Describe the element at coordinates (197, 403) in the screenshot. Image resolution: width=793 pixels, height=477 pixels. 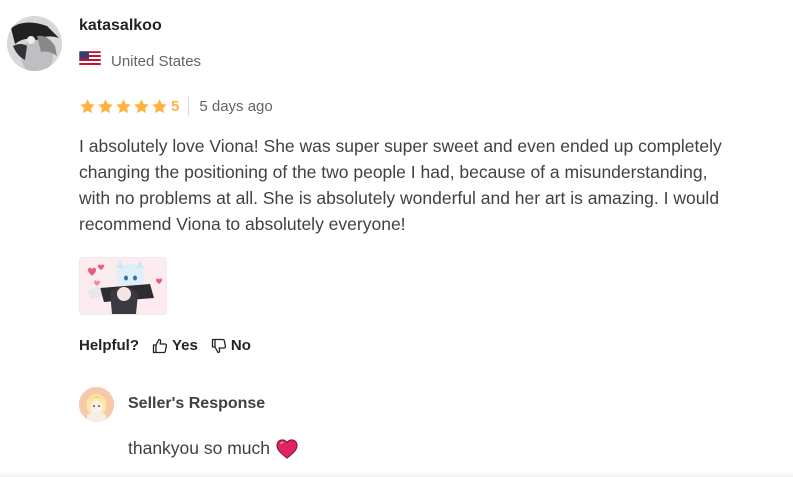
I see `seller-response-title: Seller's Response` at that location.